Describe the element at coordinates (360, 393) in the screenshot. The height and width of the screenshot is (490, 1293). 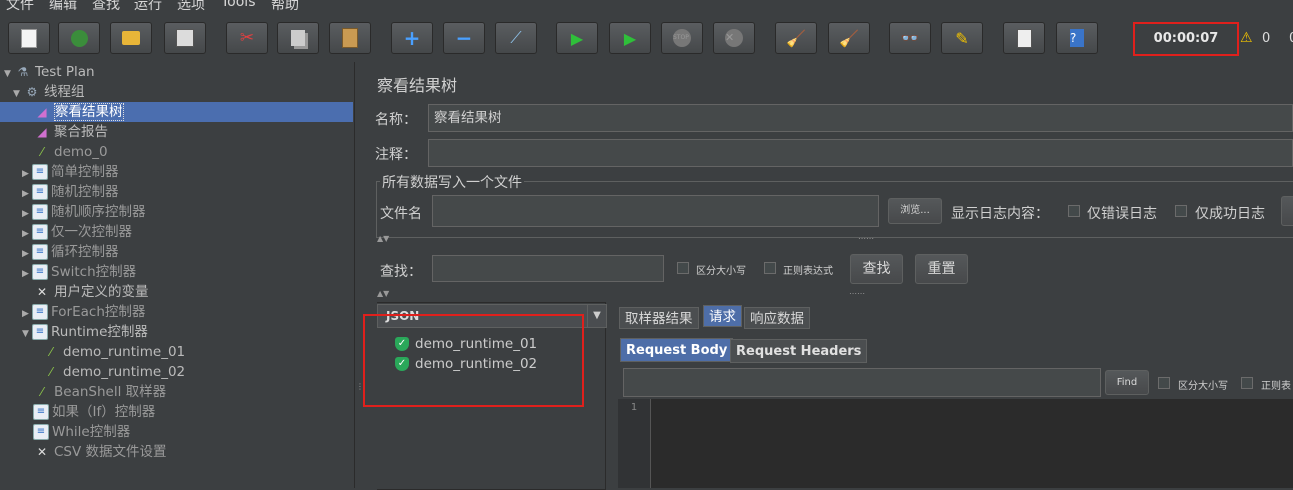
I see `vertical-splitter-grip-icon: ⋮` at that location.